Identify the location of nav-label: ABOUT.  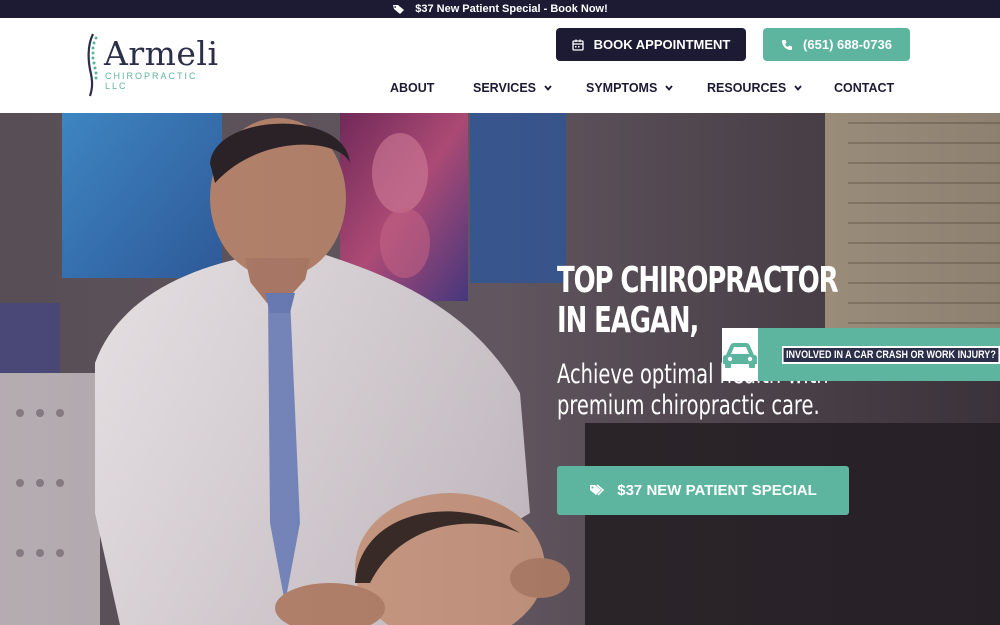
(412, 88).